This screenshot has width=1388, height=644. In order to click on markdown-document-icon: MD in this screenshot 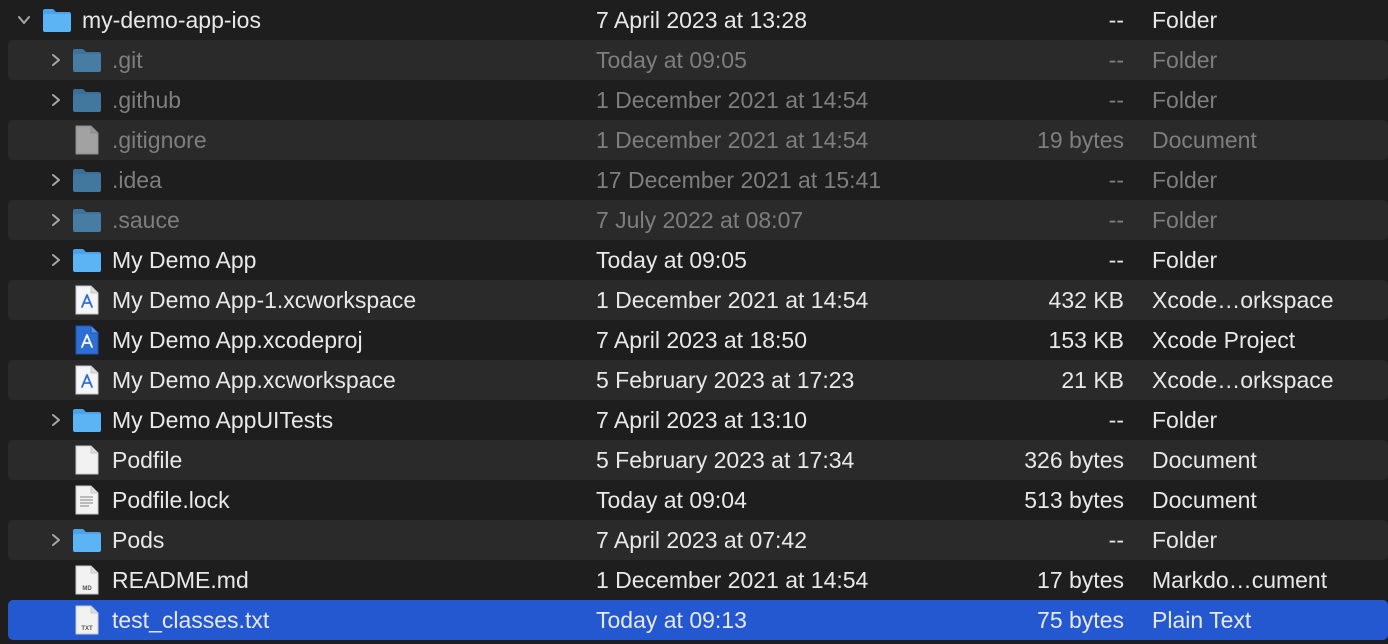, I will do `click(87, 580)`.